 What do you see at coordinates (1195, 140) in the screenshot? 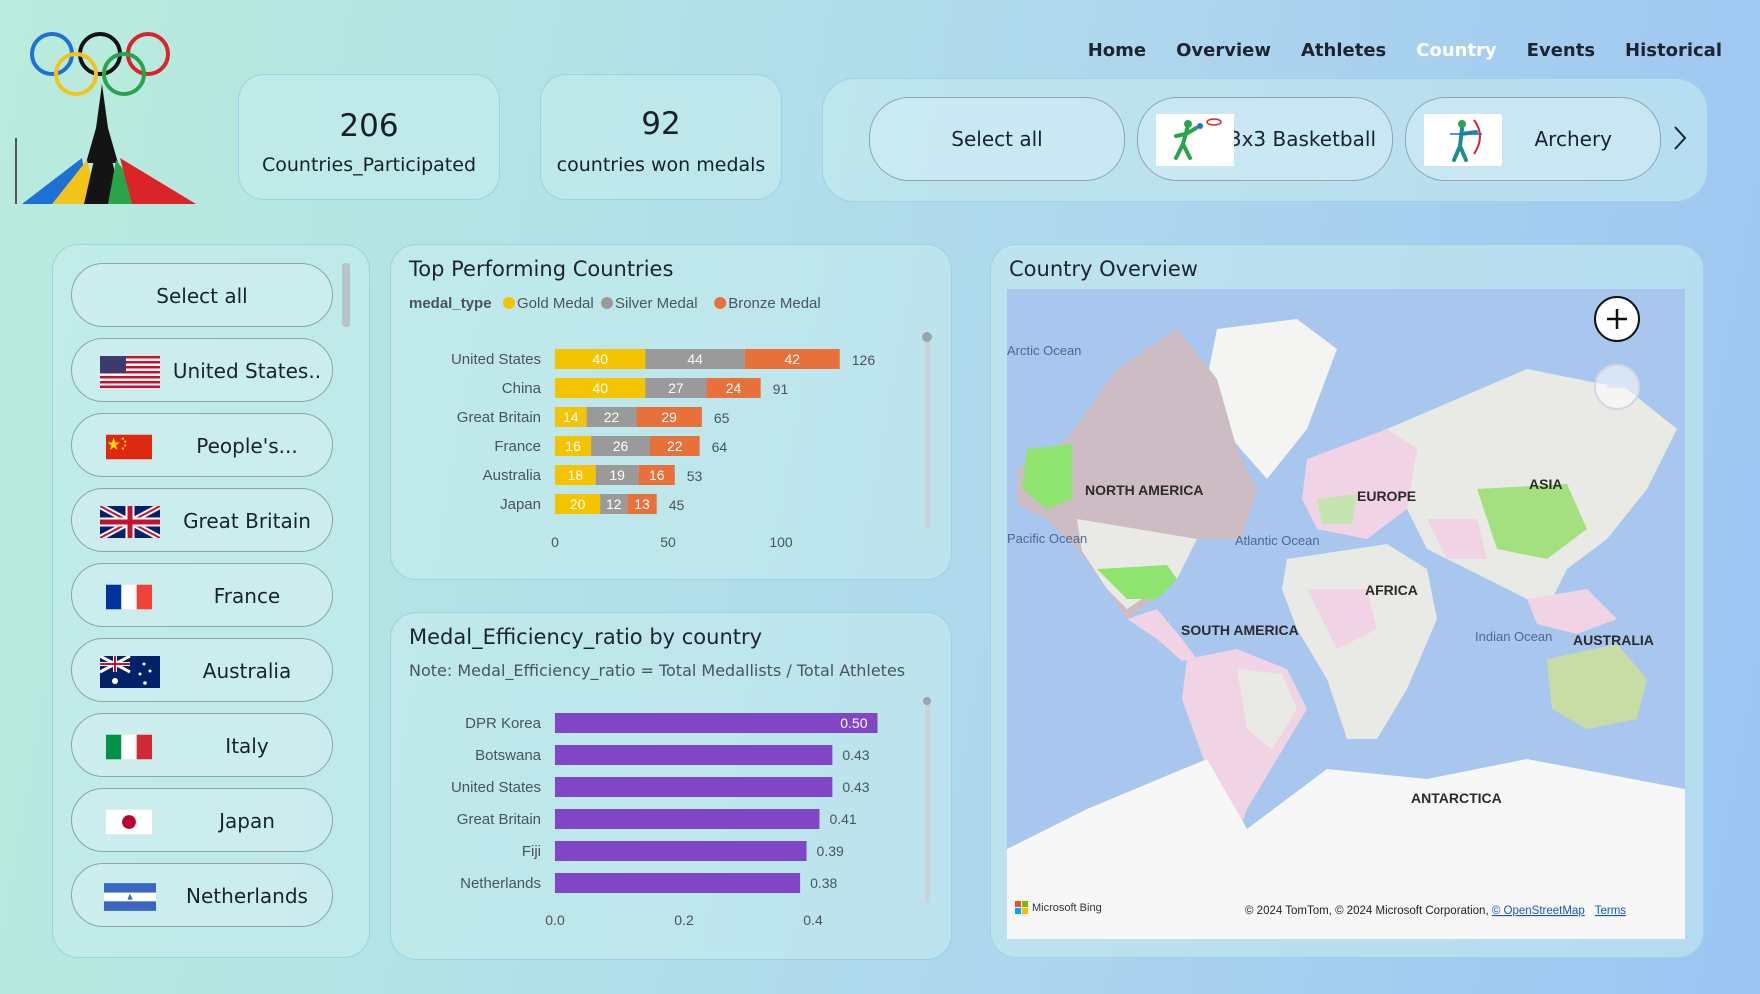
I see `basketball-player-icon` at bounding box center [1195, 140].